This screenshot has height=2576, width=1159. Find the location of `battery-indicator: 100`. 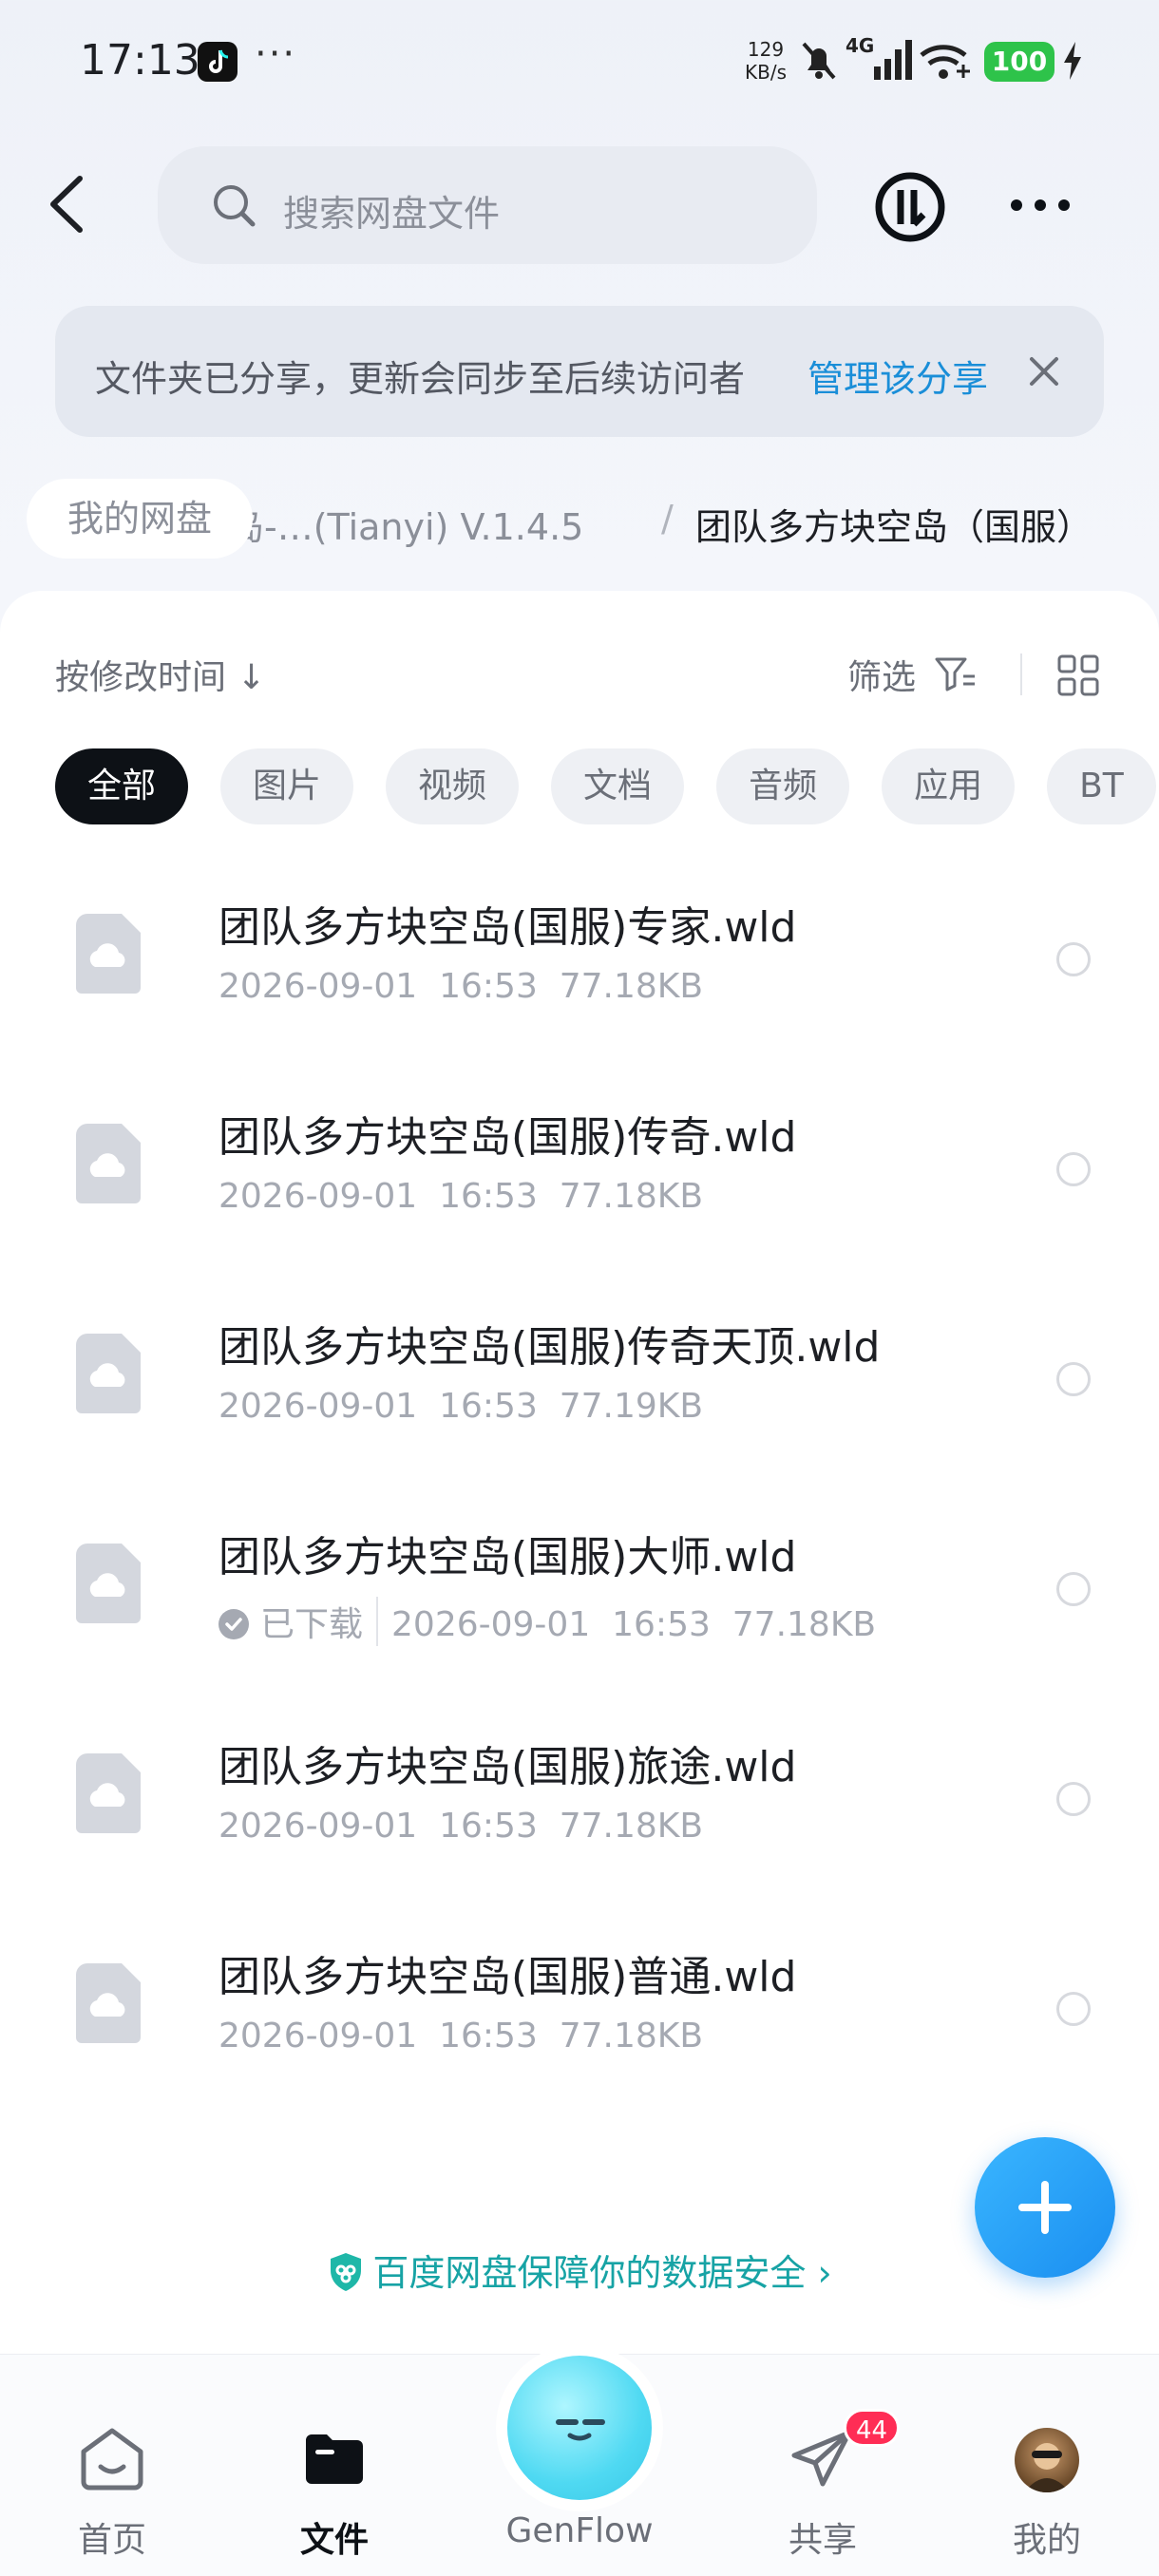

battery-indicator: 100 is located at coordinates (1019, 62).